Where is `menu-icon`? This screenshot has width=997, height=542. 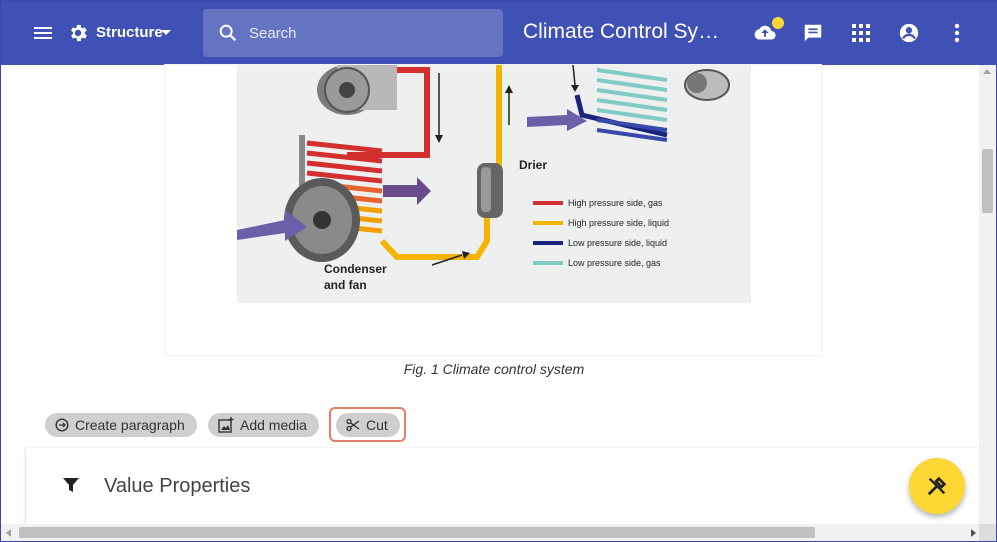 menu-icon is located at coordinates (43, 33).